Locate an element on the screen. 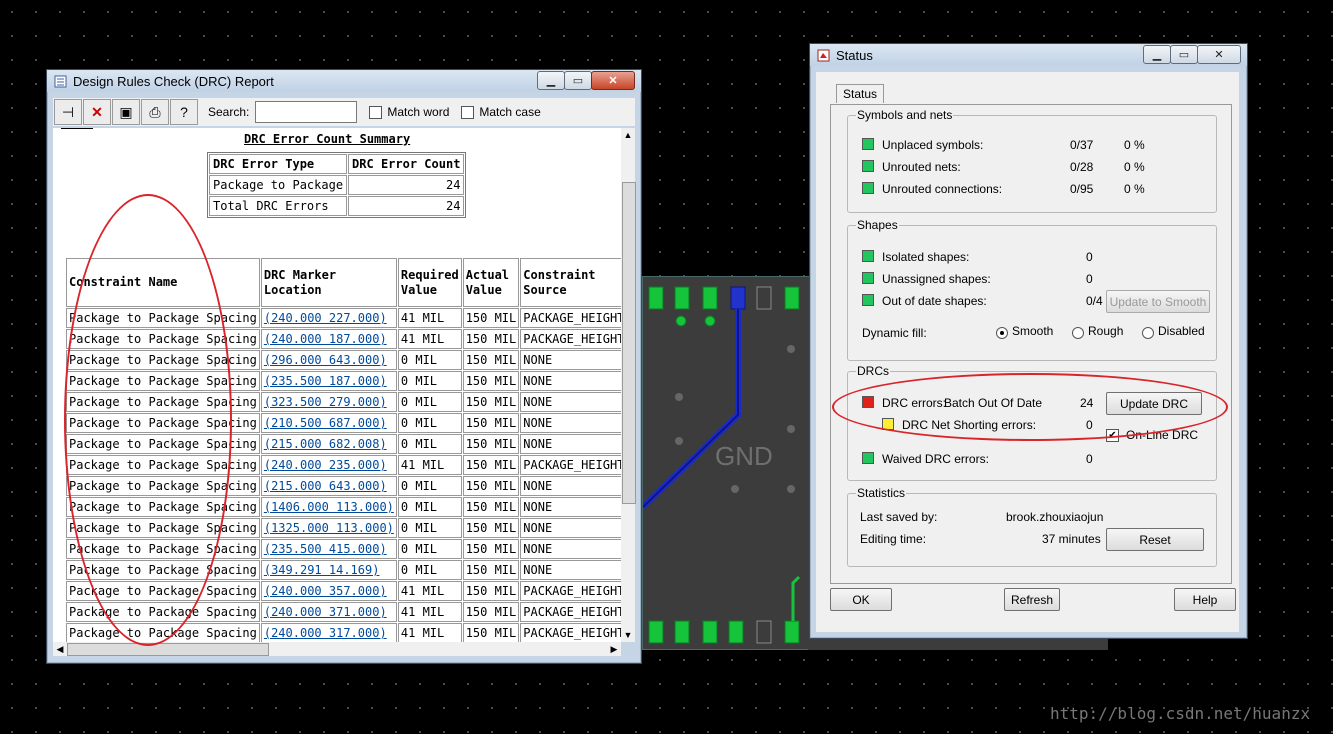 The image size is (1333, 734). marker-location-cell: (240.000 227.000) is located at coordinates (328, 318).